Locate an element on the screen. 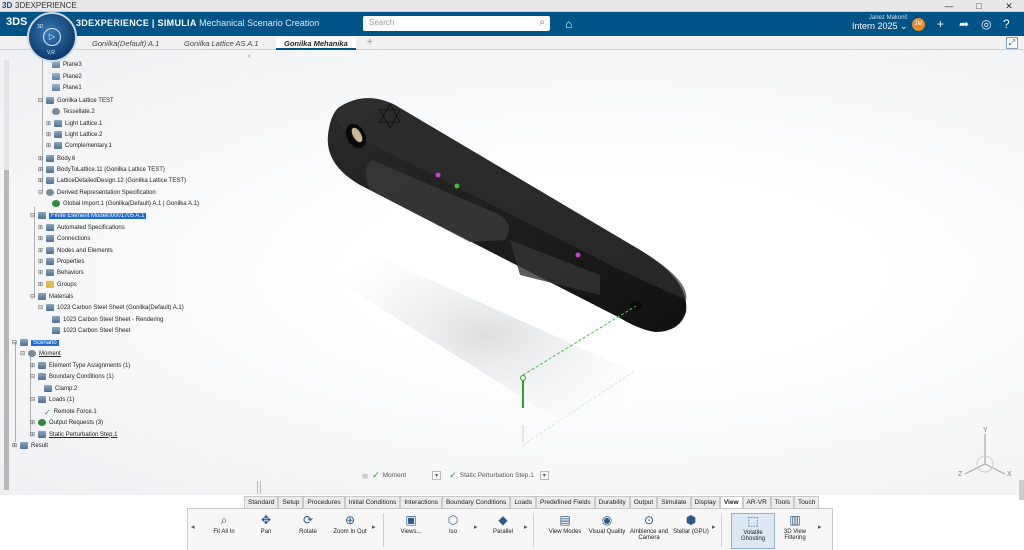 This screenshot has height=550, width=1024. tree-item: ⊞ Light Lattice.1 is located at coordinates (74, 123).